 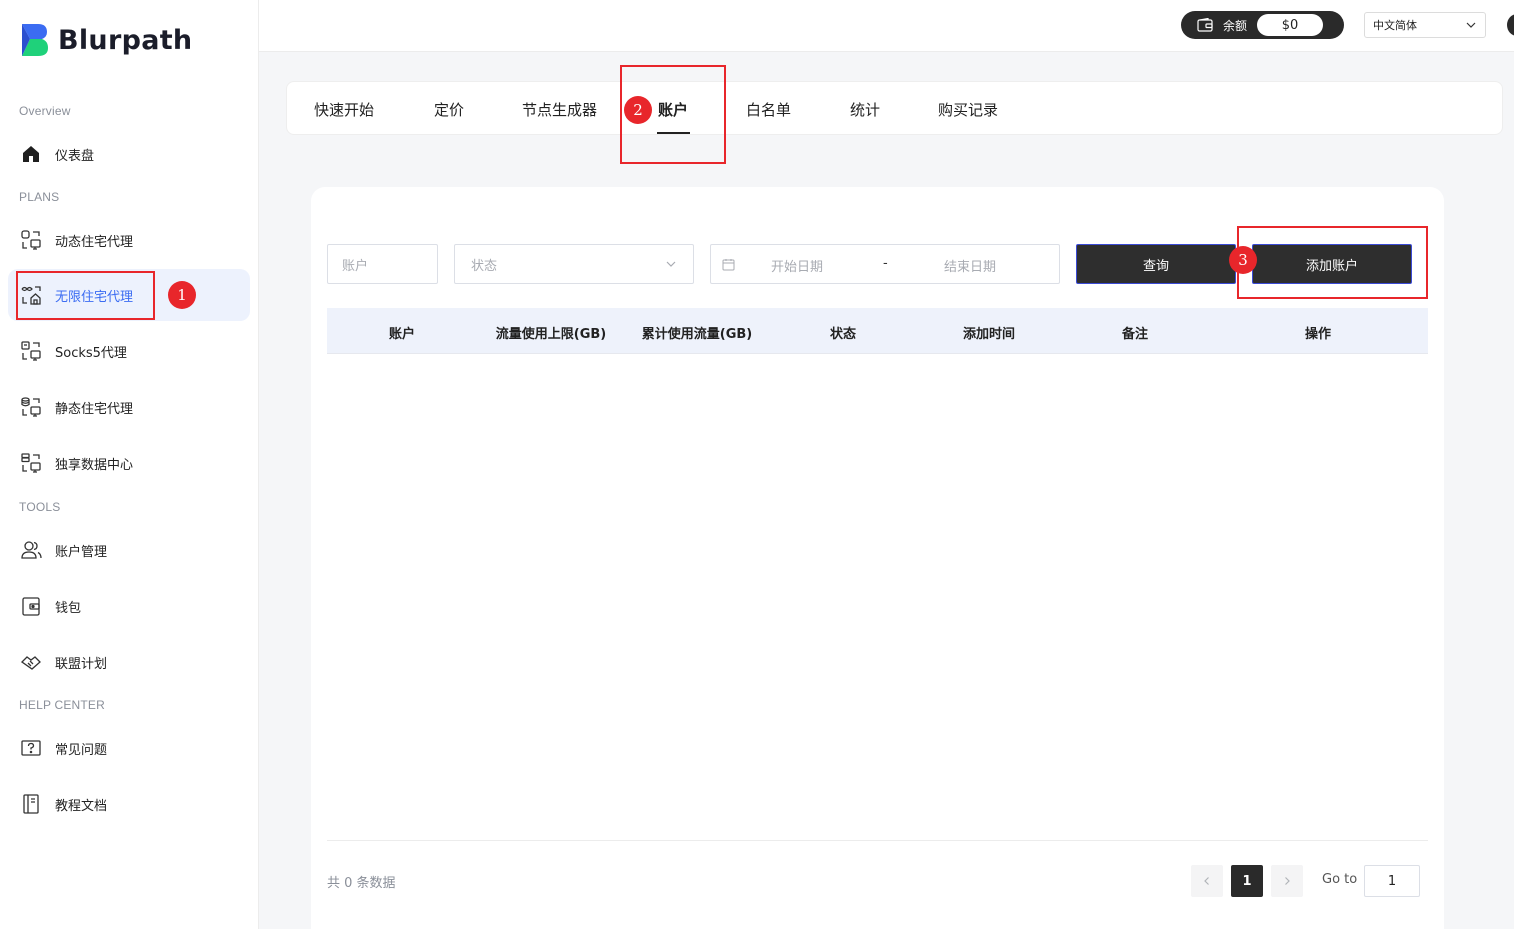 What do you see at coordinates (449, 109) in the screenshot?
I see `tab-pricing: 定价` at bounding box center [449, 109].